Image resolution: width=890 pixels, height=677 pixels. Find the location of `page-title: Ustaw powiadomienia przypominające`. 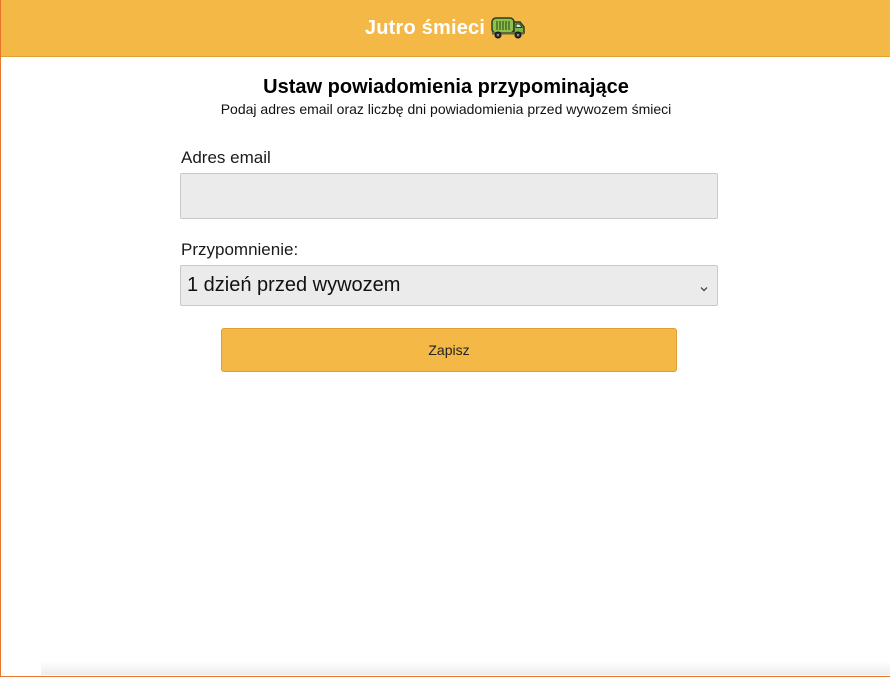

page-title: Ustaw powiadomienia przypominające is located at coordinates (446, 87).